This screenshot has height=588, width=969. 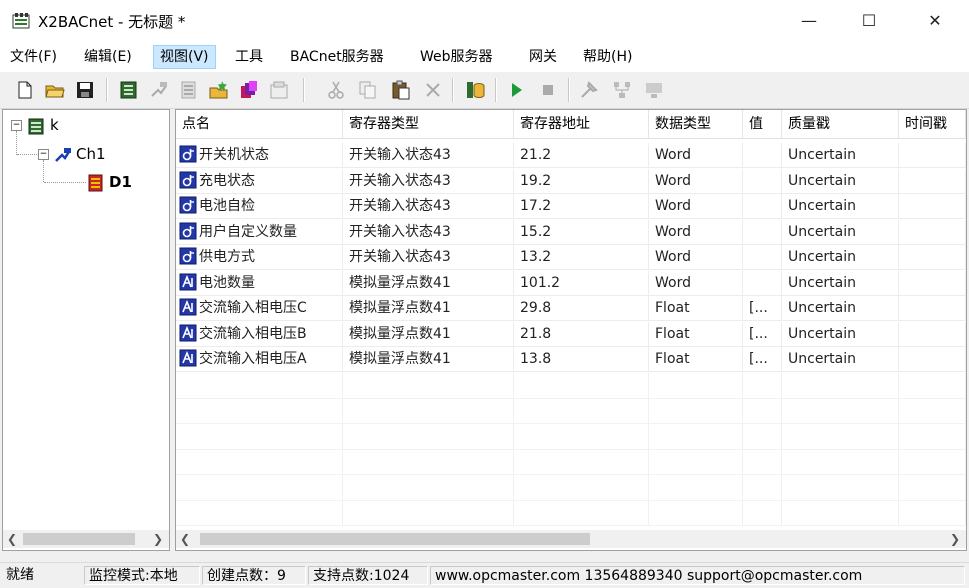 I want to click on minimize-button: —, so click(x=809, y=21).